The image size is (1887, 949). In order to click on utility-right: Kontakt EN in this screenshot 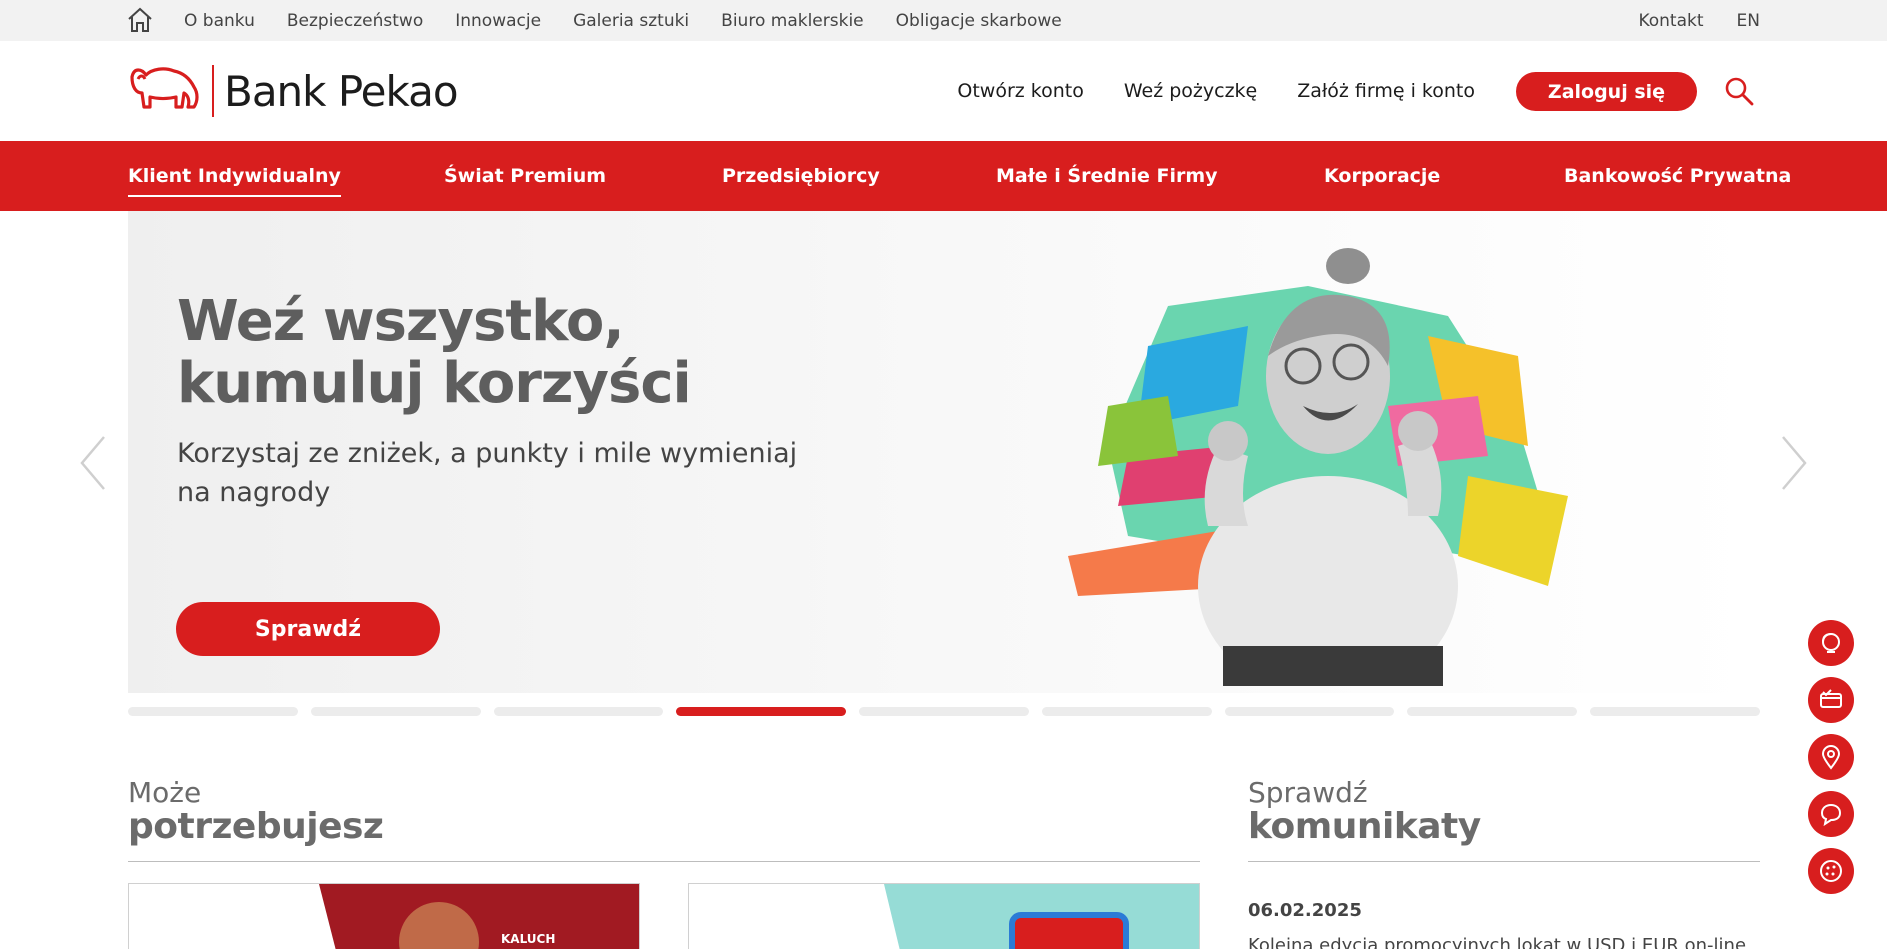, I will do `click(1699, 20)`.